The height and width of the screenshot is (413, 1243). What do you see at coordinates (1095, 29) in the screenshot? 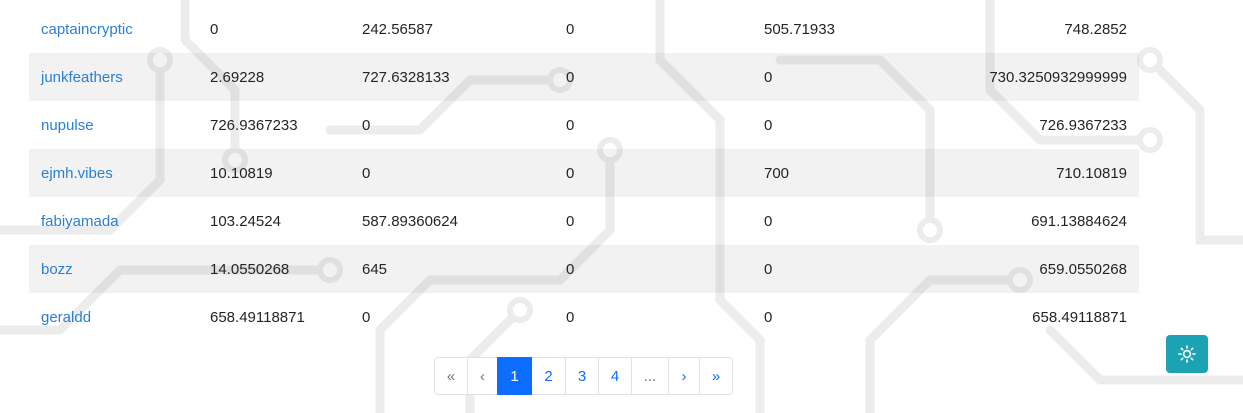
I see `total-cell: 748.2852` at bounding box center [1095, 29].